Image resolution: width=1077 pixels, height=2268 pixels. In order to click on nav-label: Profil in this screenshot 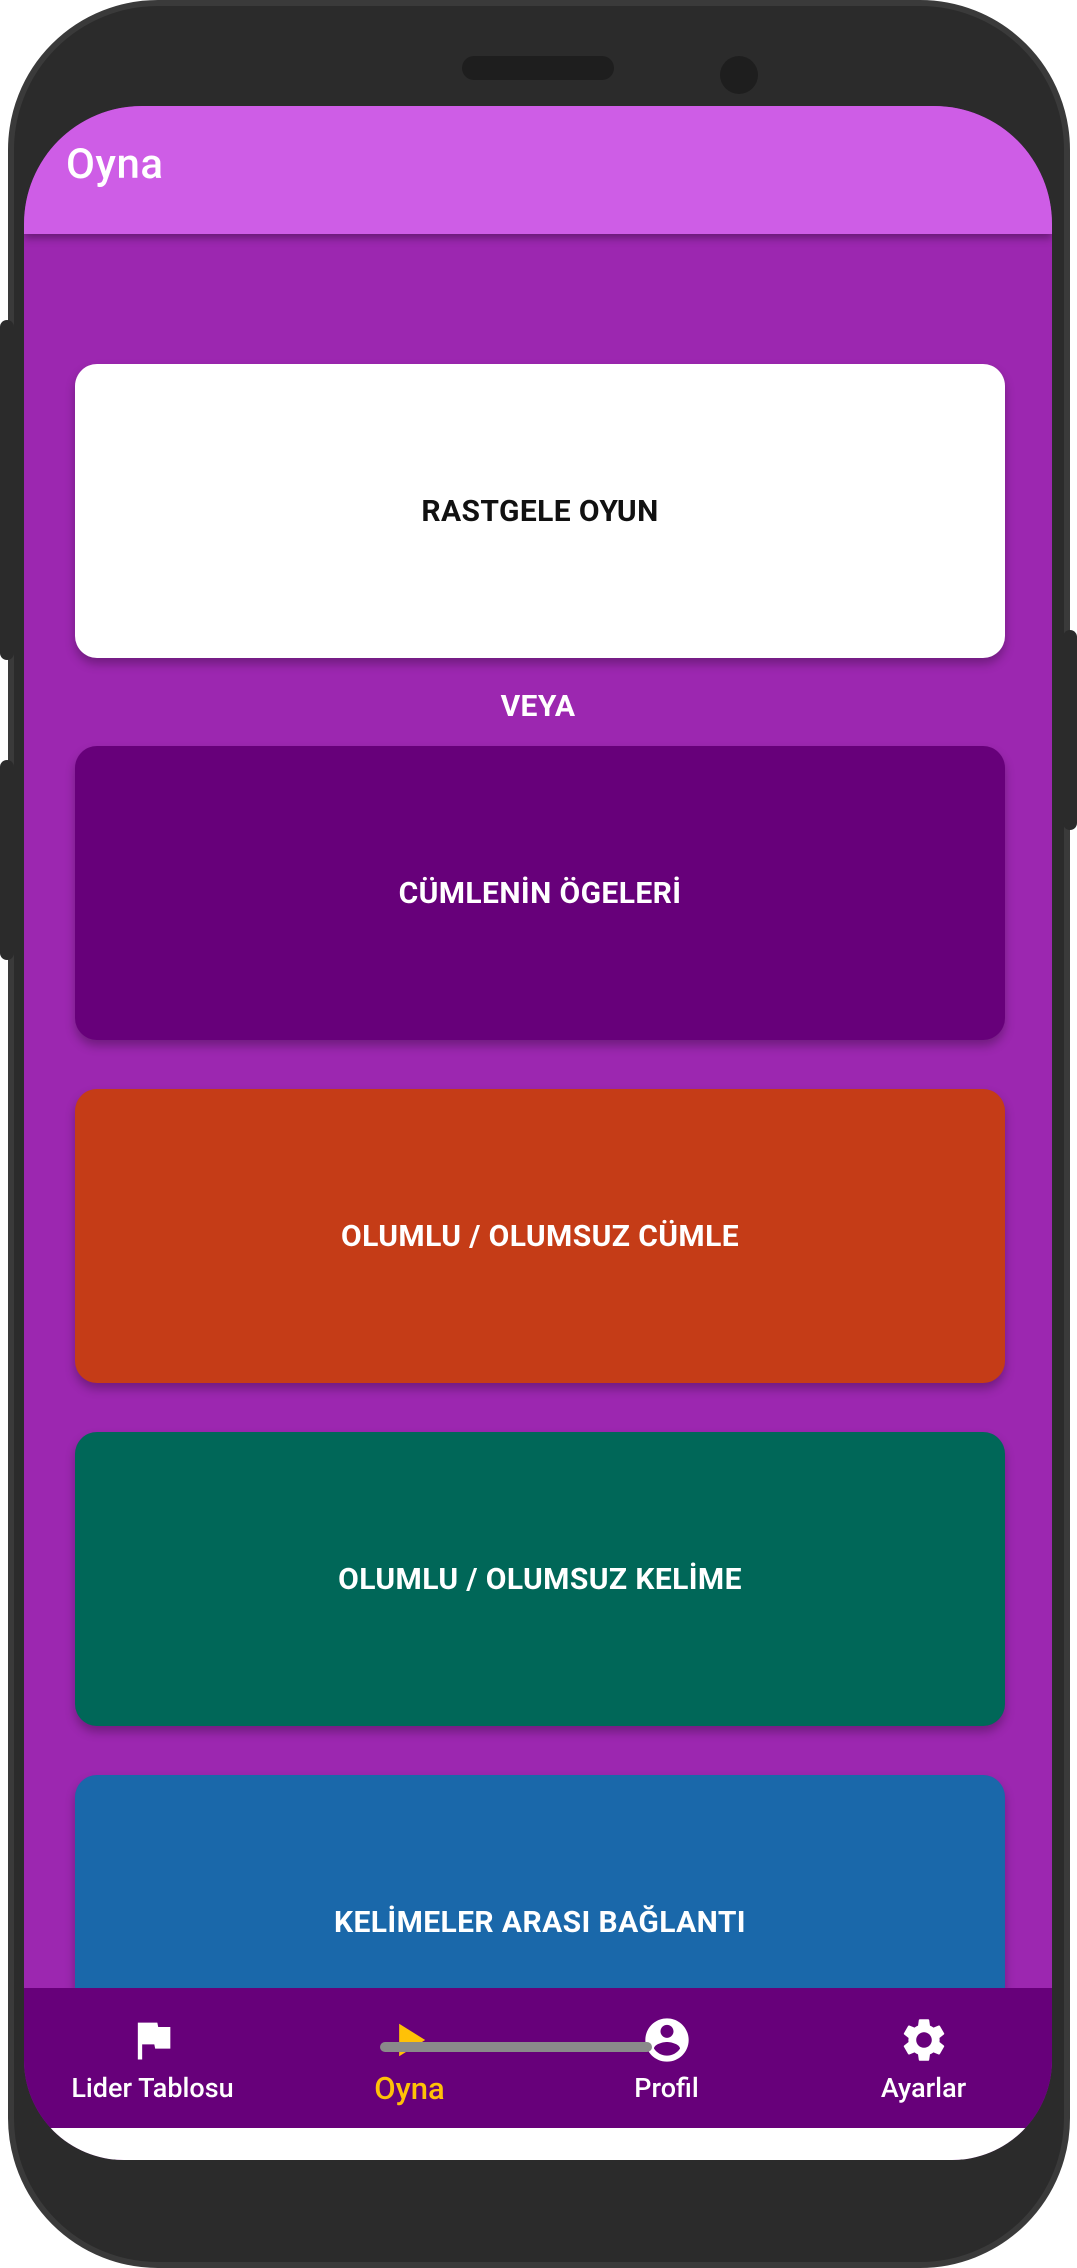, I will do `click(666, 2088)`.